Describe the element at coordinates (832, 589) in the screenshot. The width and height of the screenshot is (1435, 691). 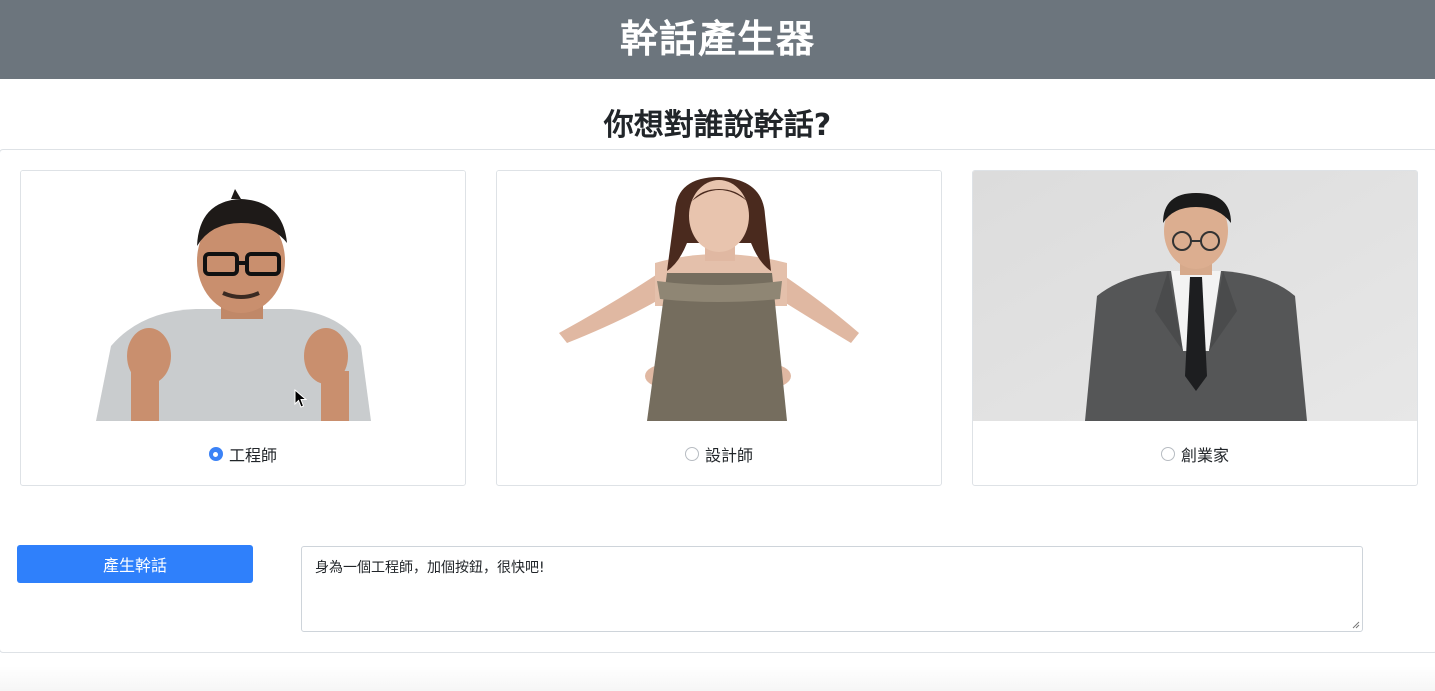
I see `generated-text-area: 身為一個工程師，加個按鈕，很快吧!` at that location.